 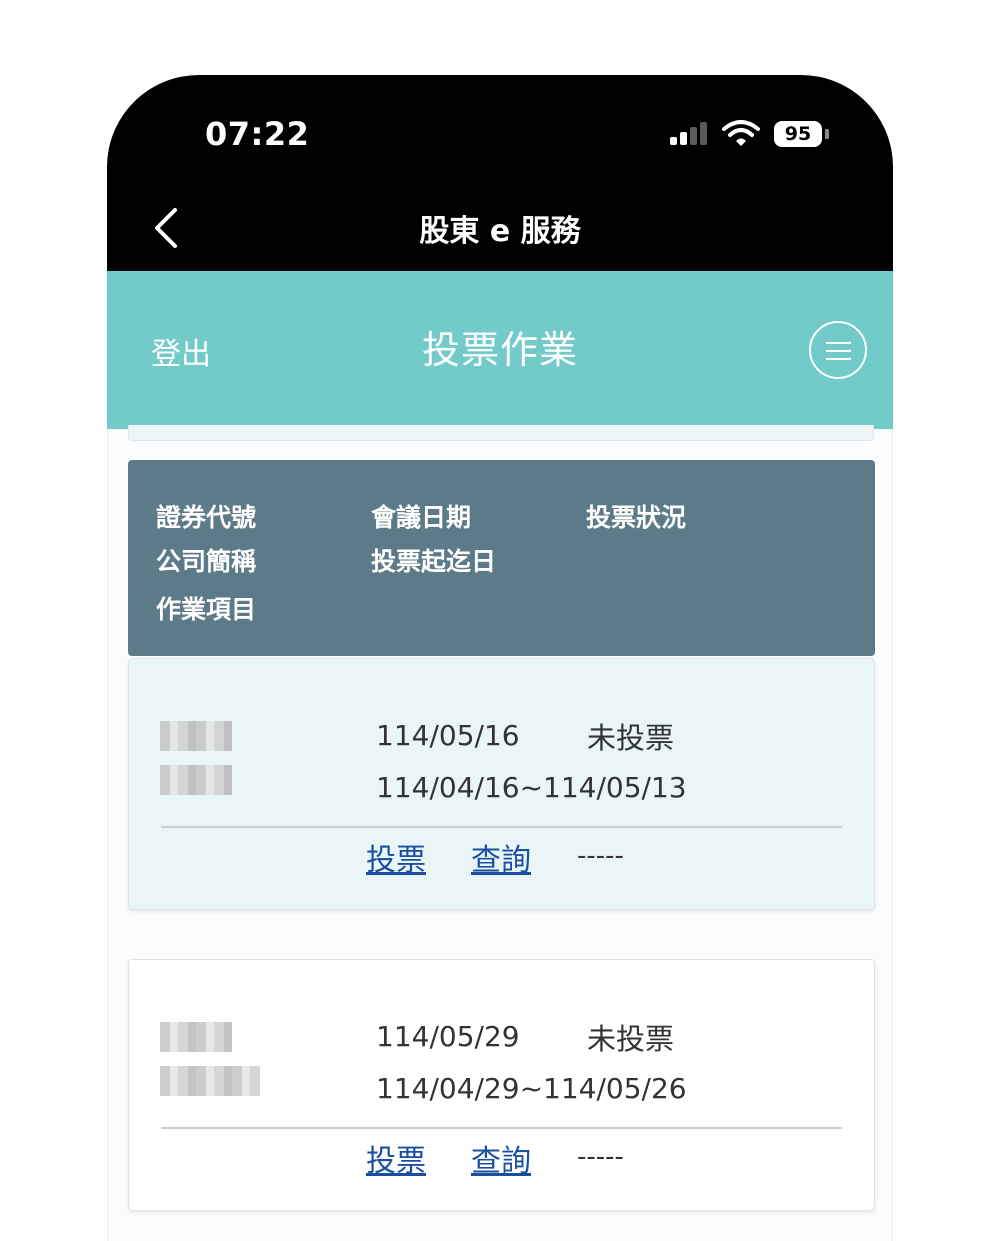 What do you see at coordinates (827, 134) in the screenshot?
I see `battery-tip` at bounding box center [827, 134].